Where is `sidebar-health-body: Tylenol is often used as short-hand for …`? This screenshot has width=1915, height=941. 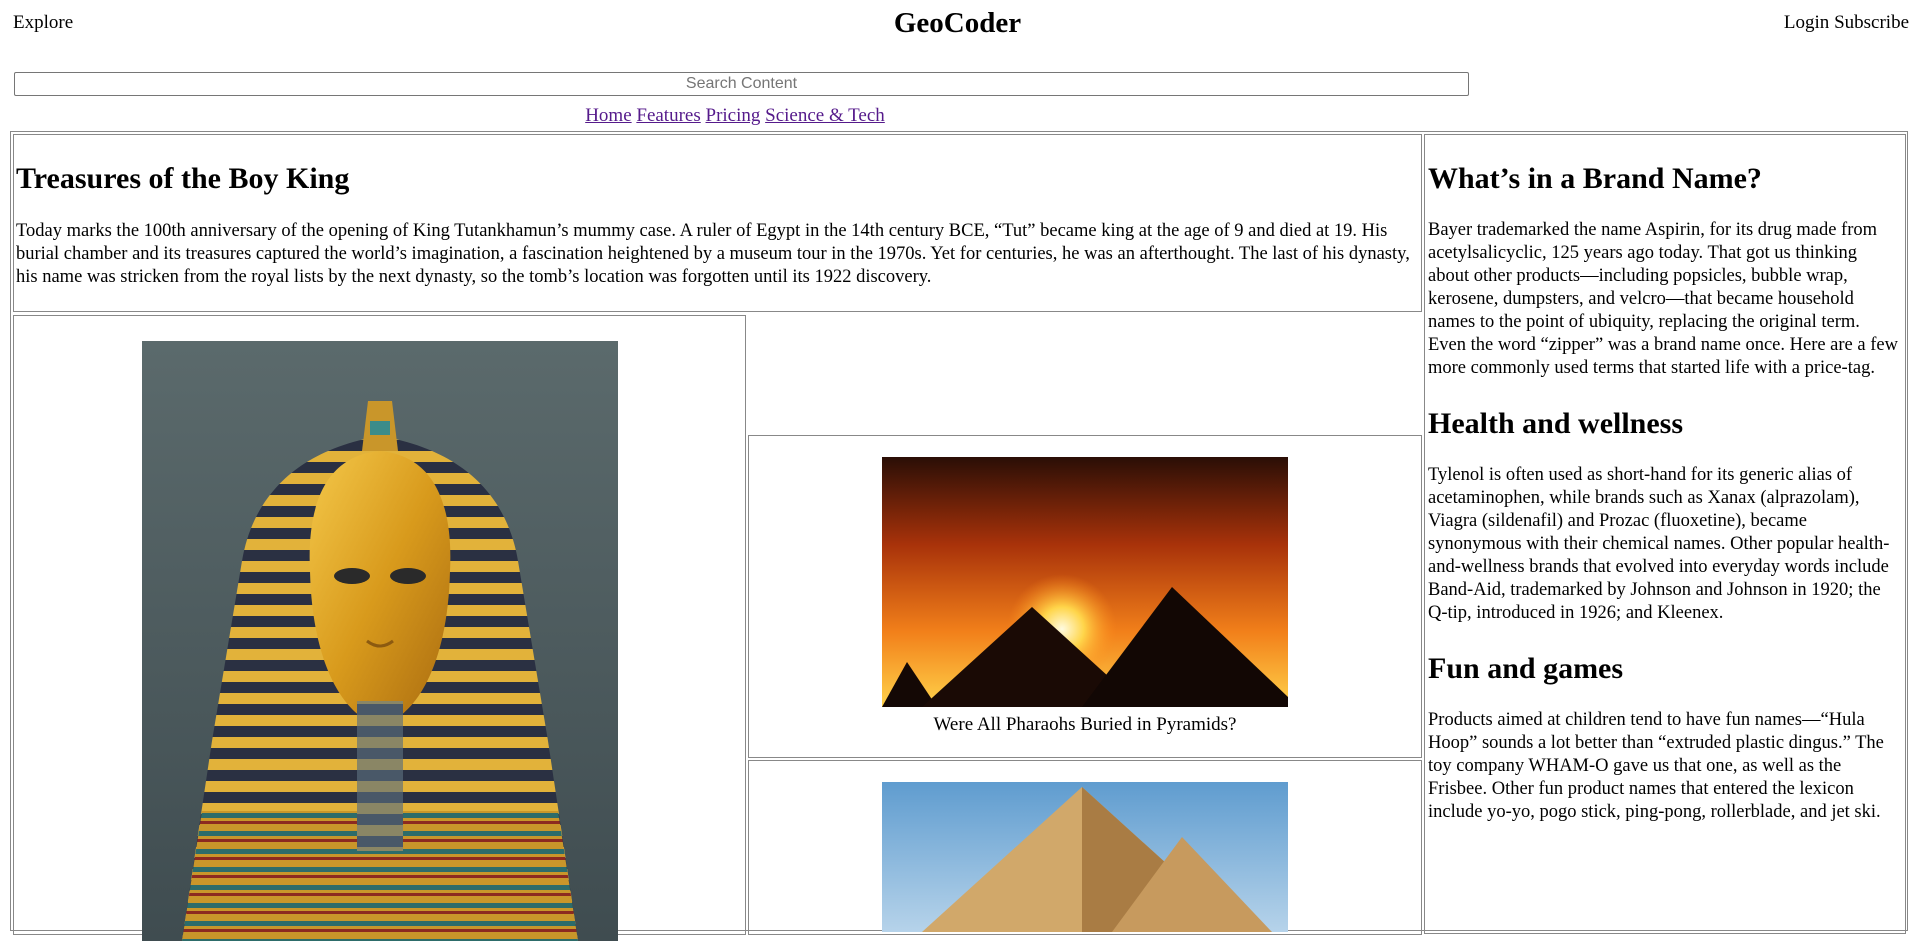
sidebar-health-body: Tylenol is often used as short-hand for … is located at coordinates (1659, 544).